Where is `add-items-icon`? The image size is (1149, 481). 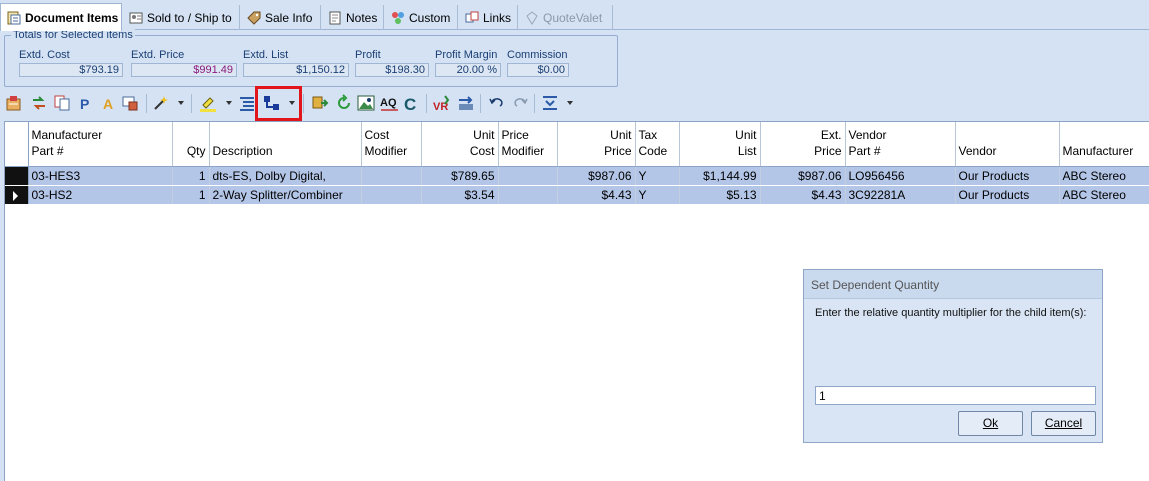 add-items-icon is located at coordinates (14, 103).